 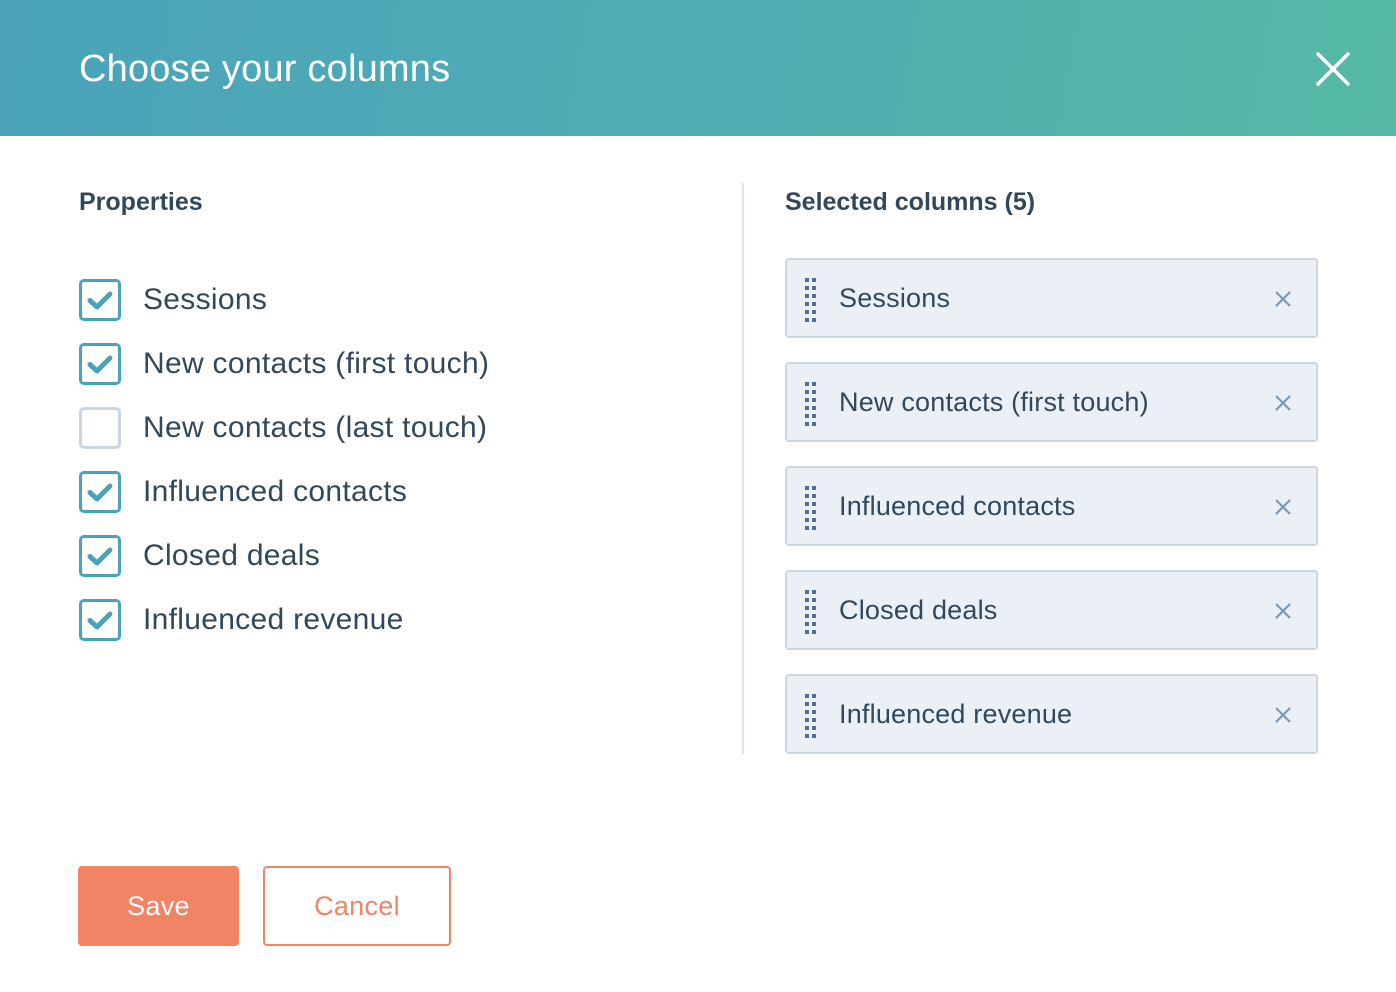 I want to click on modal-header: Choose your columns, so click(x=698, y=68).